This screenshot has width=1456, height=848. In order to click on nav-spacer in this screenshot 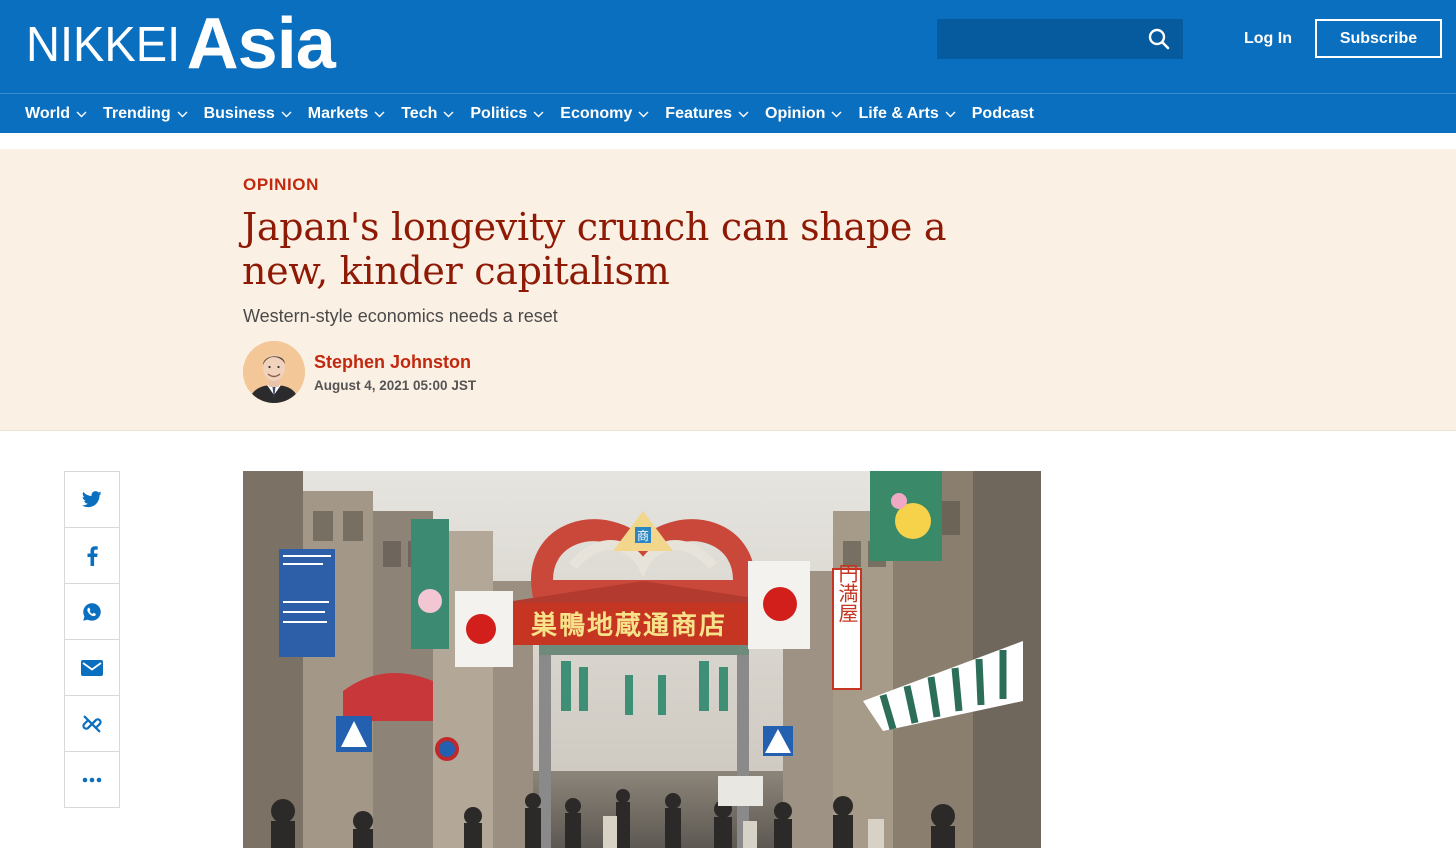, I will do `click(728, 141)`.